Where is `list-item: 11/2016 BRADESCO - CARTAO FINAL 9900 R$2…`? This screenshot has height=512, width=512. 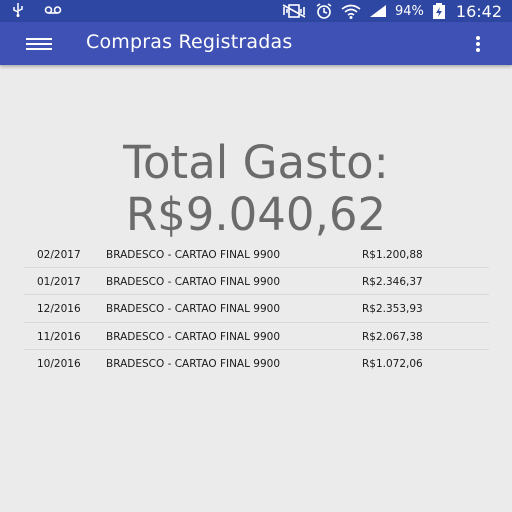
list-item: 11/2016 BRADESCO - CARTAO FINAL 9900 R$2… is located at coordinates (256, 336).